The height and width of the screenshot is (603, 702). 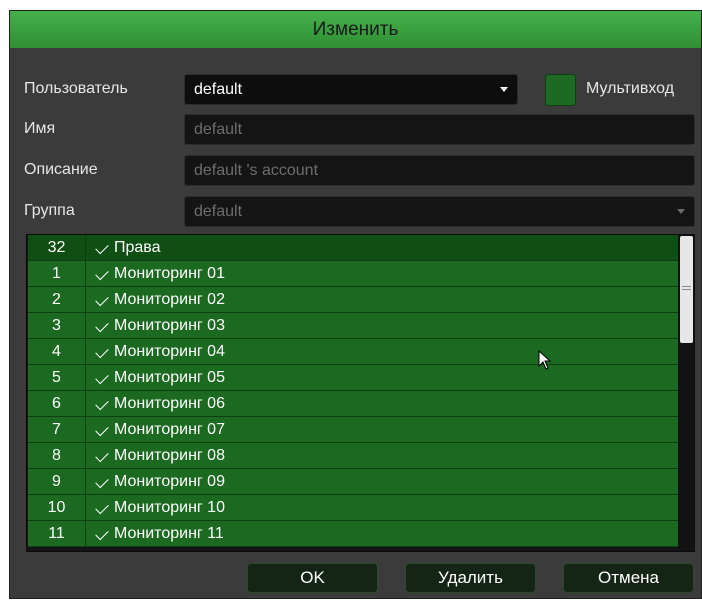 What do you see at coordinates (169, 299) in the screenshot?
I see `row-label: Мониторинг 02` at bounding box center [169, 299].